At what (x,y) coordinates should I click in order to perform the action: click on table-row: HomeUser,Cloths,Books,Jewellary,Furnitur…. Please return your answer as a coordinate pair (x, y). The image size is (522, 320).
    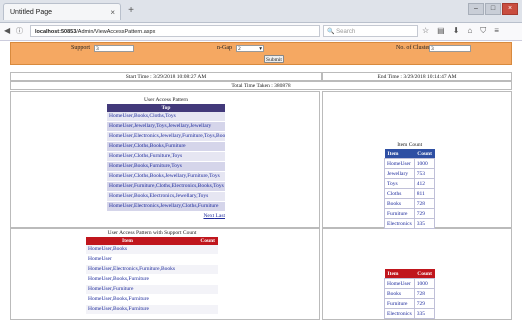
    Looking at the image, I should click on (166, 177).